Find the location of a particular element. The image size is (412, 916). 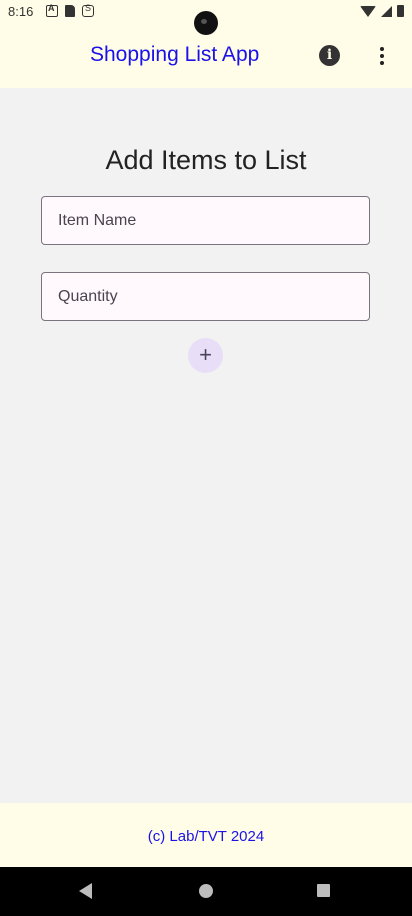

battery-icon is located at coordinates (400, 11).